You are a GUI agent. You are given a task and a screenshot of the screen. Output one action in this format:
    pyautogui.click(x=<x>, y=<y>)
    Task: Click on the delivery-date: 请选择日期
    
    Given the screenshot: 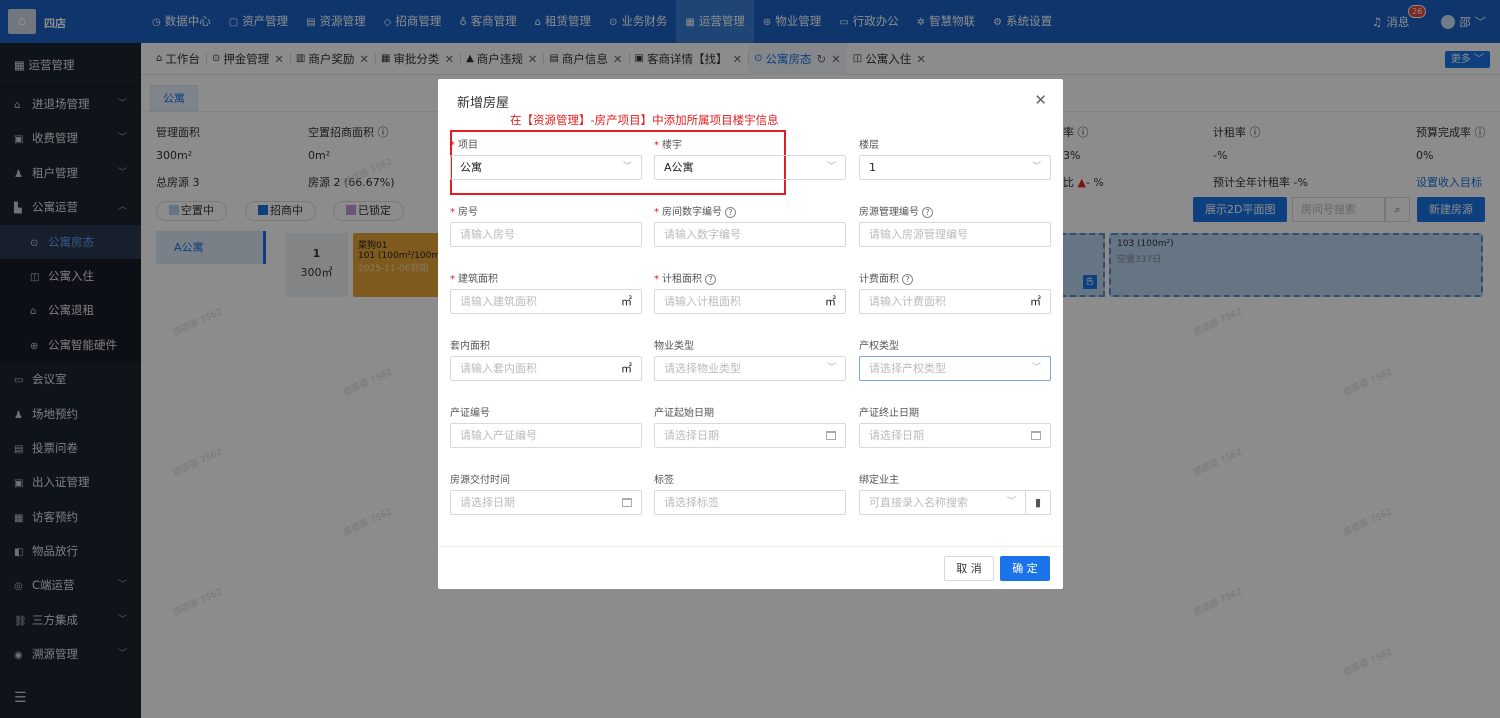 What is the action you would take?
    pyautogui.click(x=546, y=502)
    